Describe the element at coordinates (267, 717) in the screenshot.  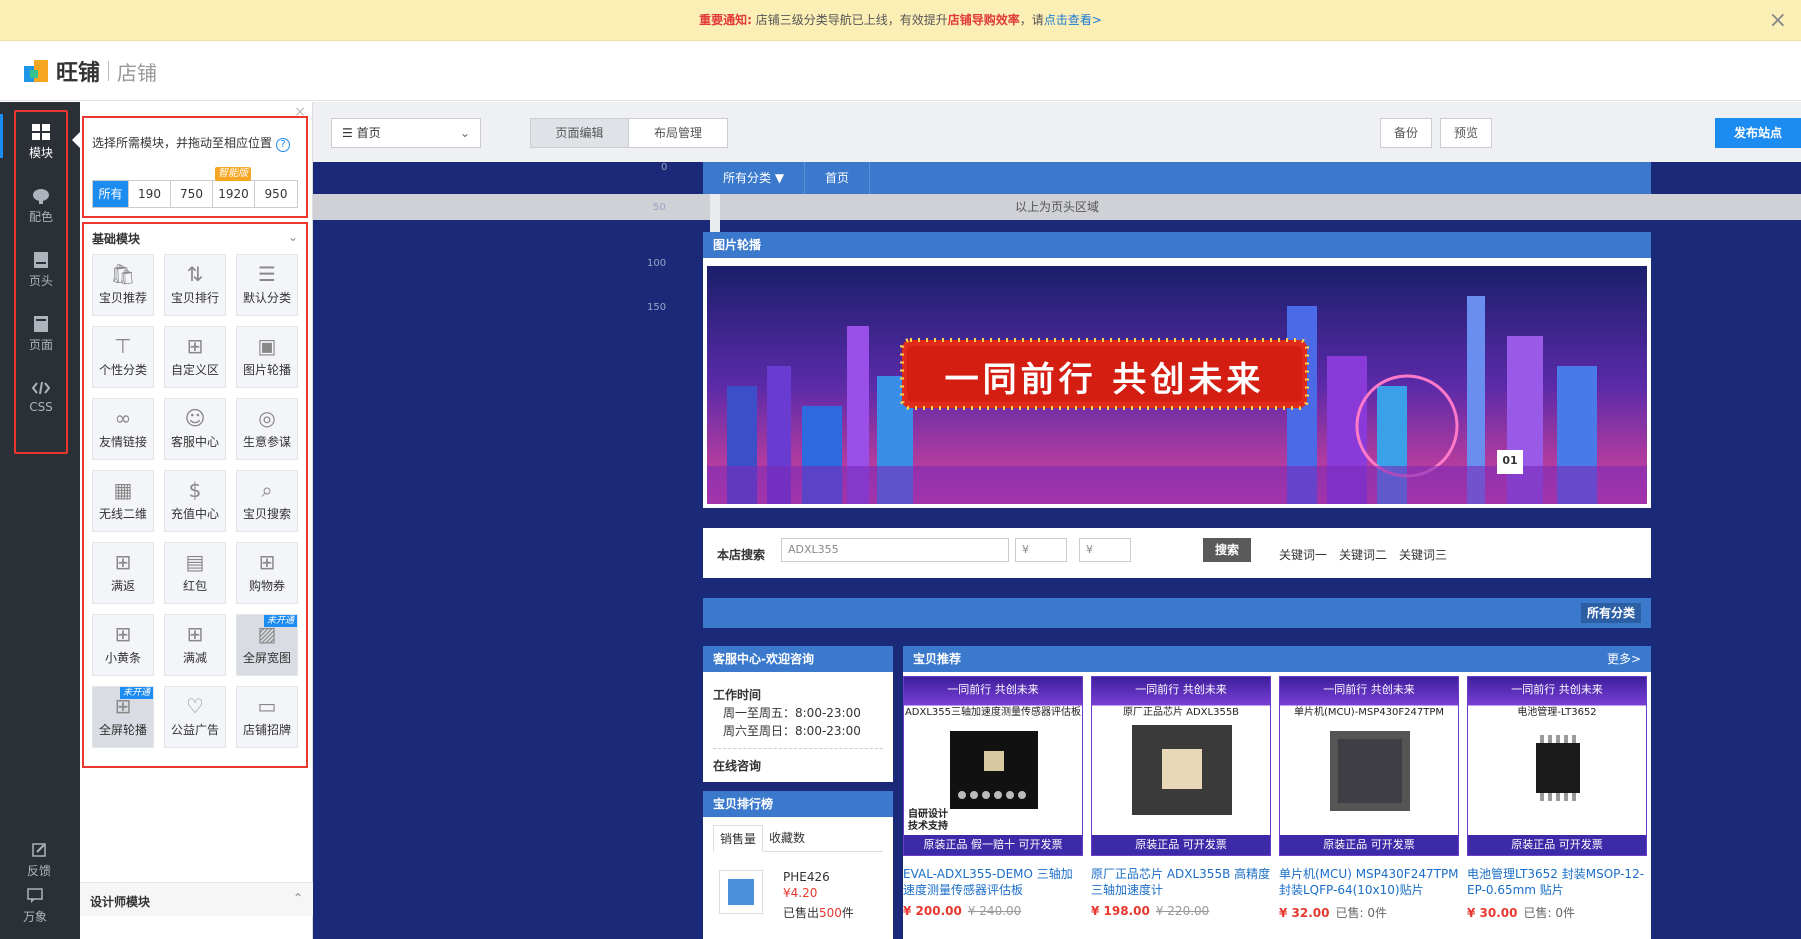
I see `module-item: ▭ 店铺招牌` at that location.